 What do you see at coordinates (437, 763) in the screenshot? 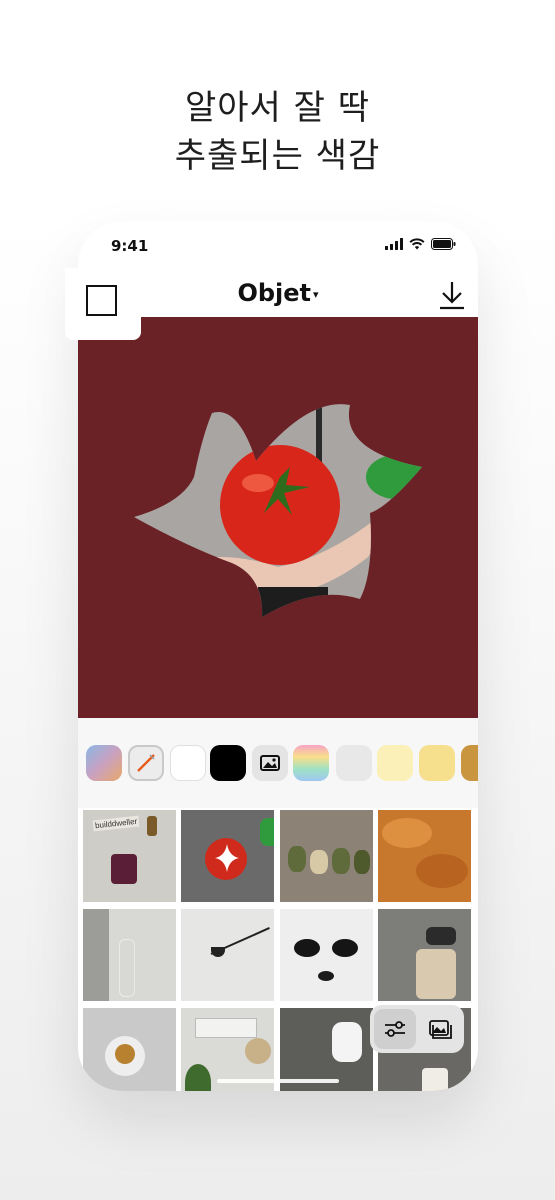
I see `swatch-yellow` at bounding box center [437, 763].